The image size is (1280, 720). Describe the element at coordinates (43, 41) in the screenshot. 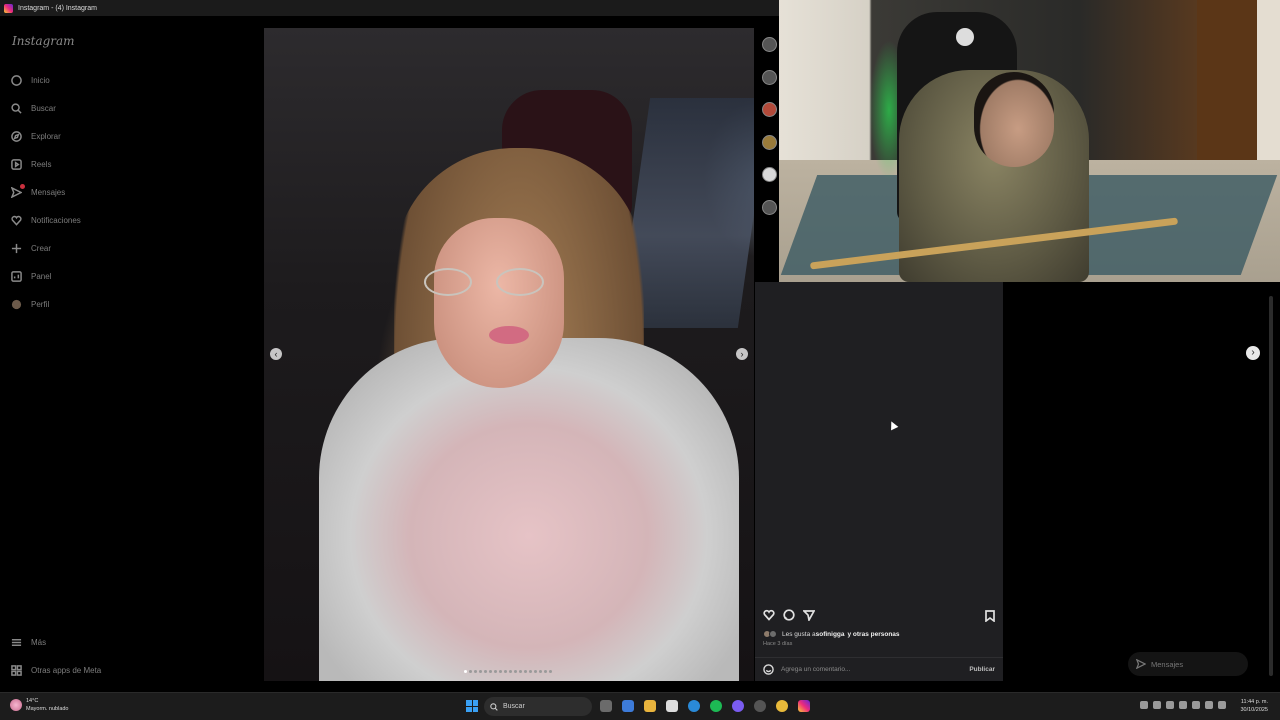

I see `instagram-logo: Instagram` at that location.